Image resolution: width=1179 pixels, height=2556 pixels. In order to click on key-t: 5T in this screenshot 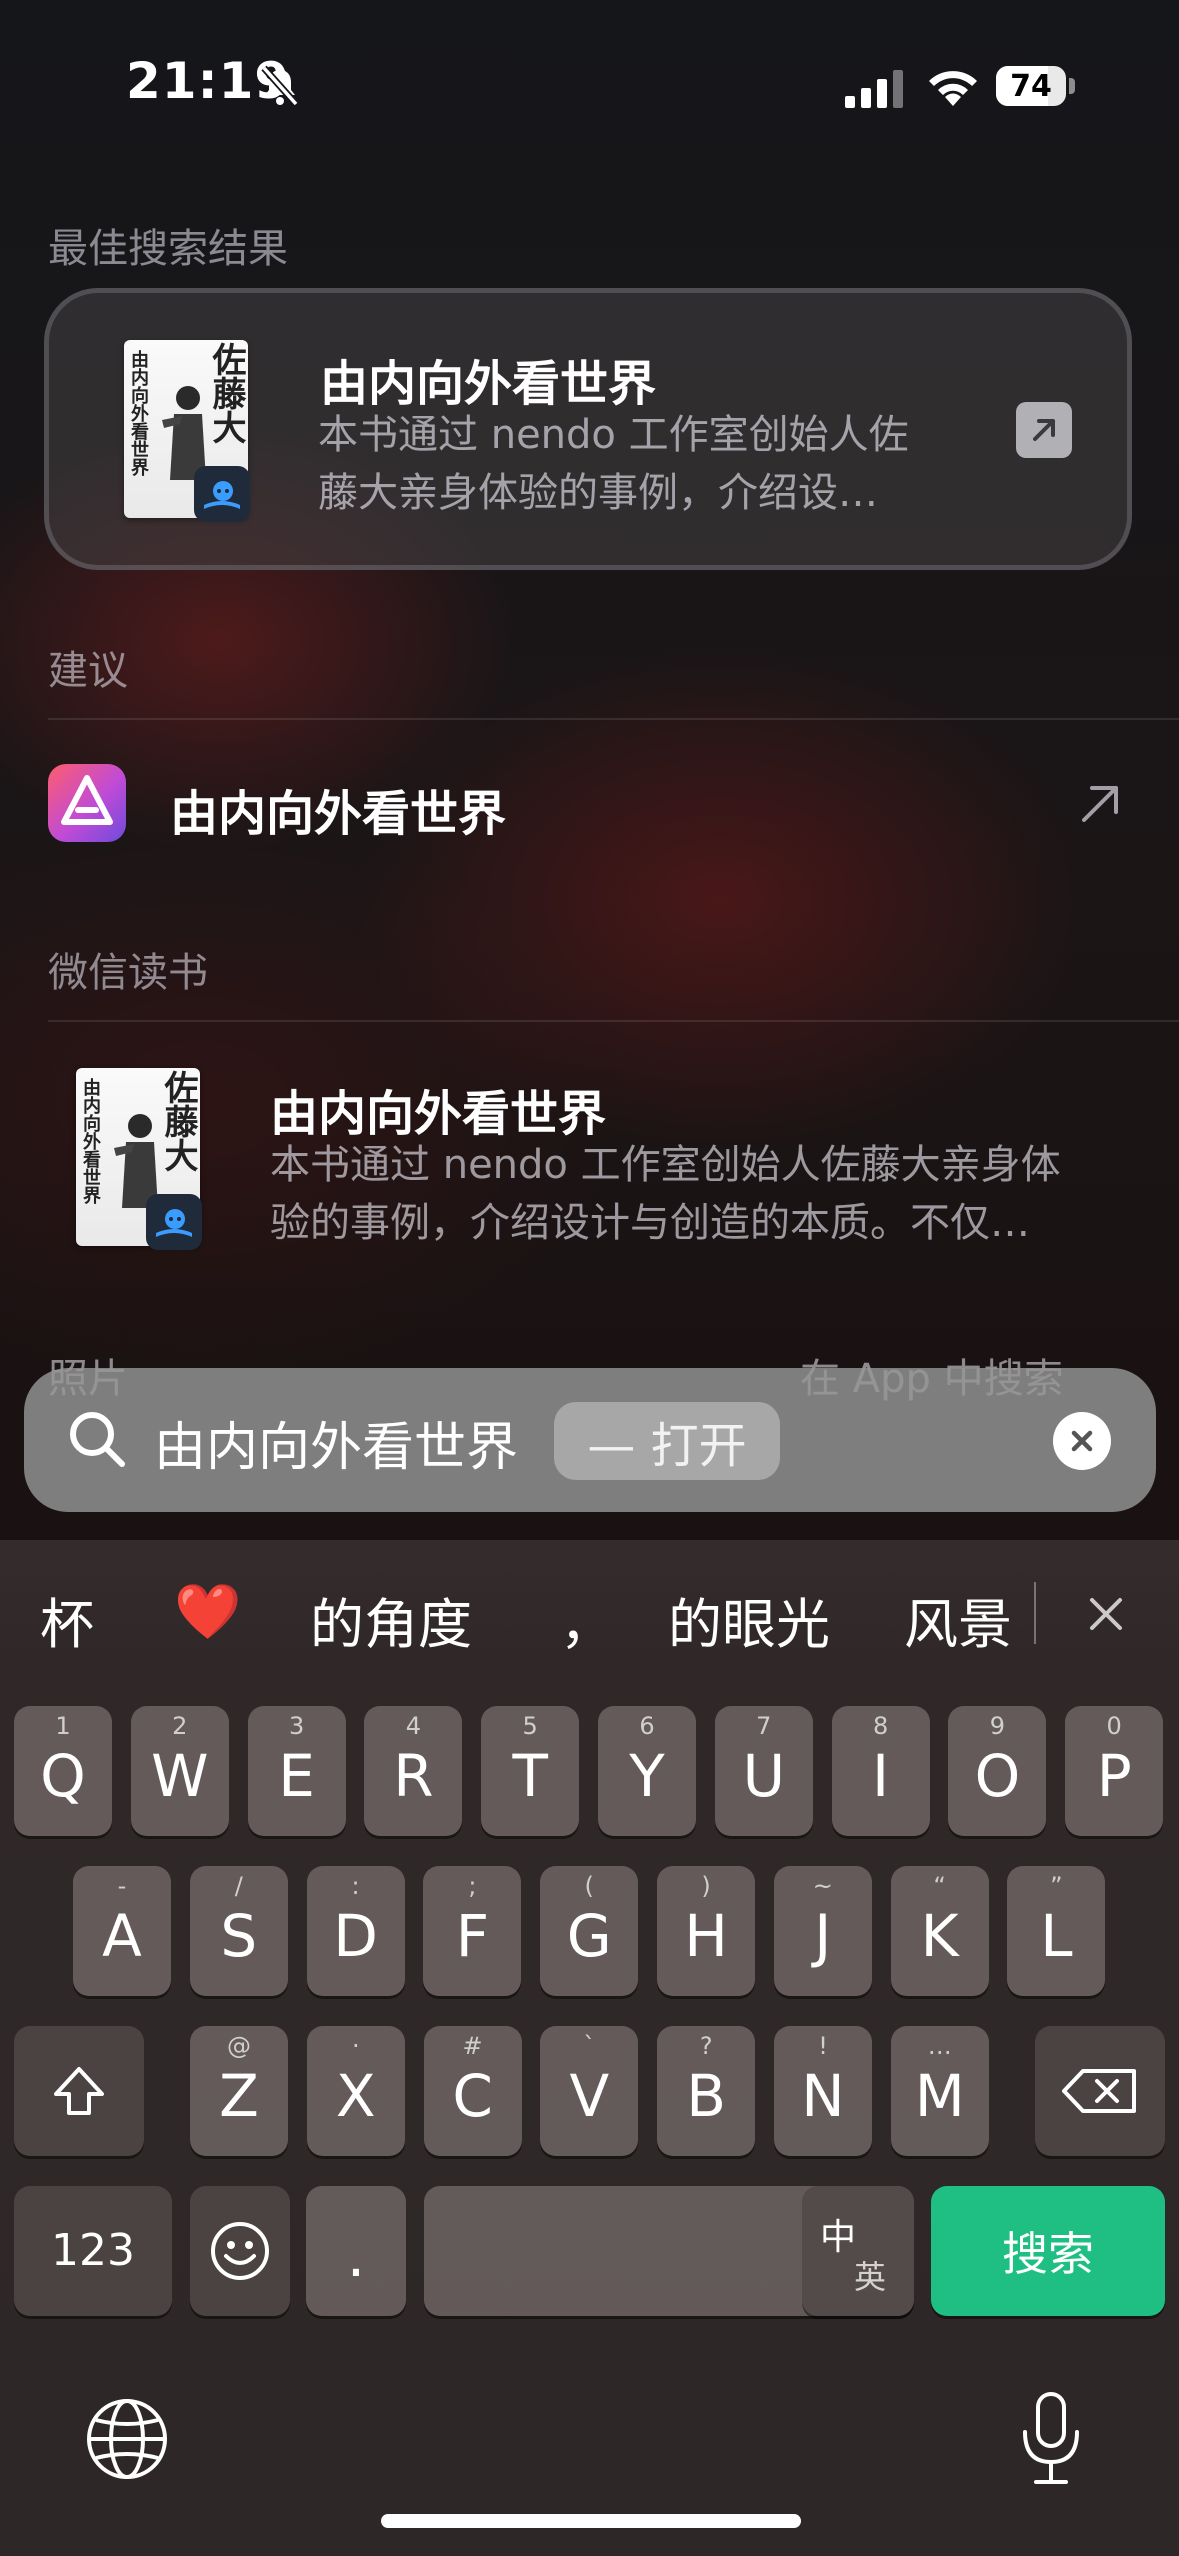, I will do `click(530, 1771)`.